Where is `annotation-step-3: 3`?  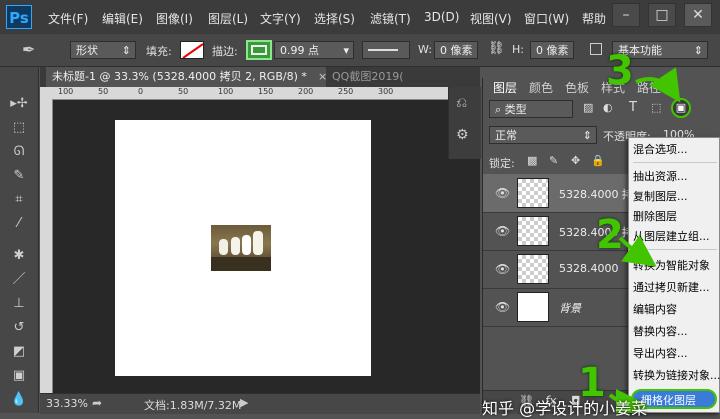
annotation-step-3: 3 is located at coordinates (620, 71).